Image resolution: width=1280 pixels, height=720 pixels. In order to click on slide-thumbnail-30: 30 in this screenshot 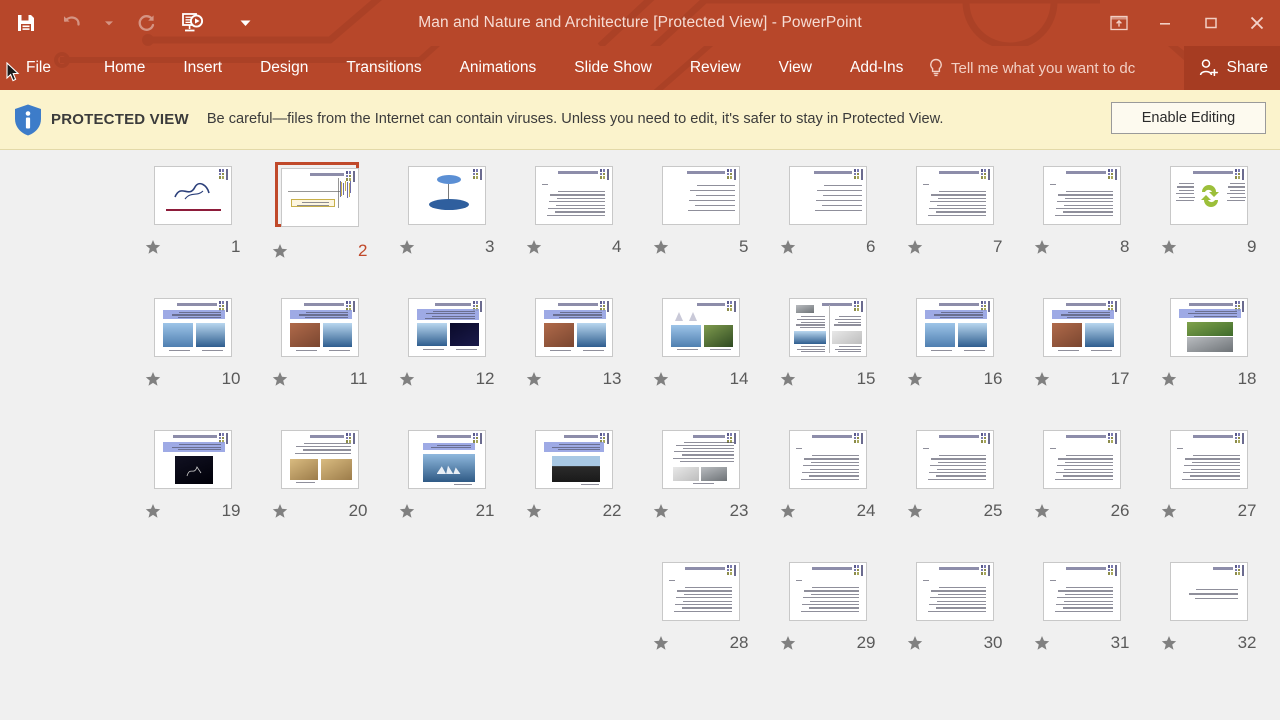, I will do `click(954, 613)`.